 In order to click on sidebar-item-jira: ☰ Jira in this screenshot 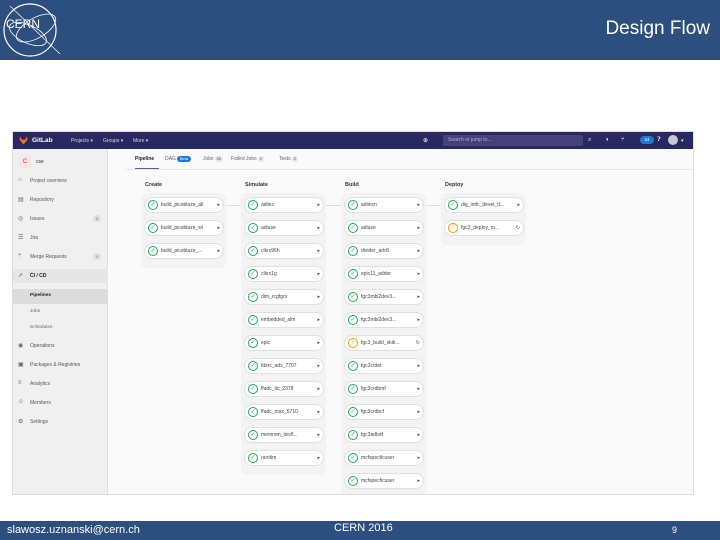, I will do `click(60, 238)`.